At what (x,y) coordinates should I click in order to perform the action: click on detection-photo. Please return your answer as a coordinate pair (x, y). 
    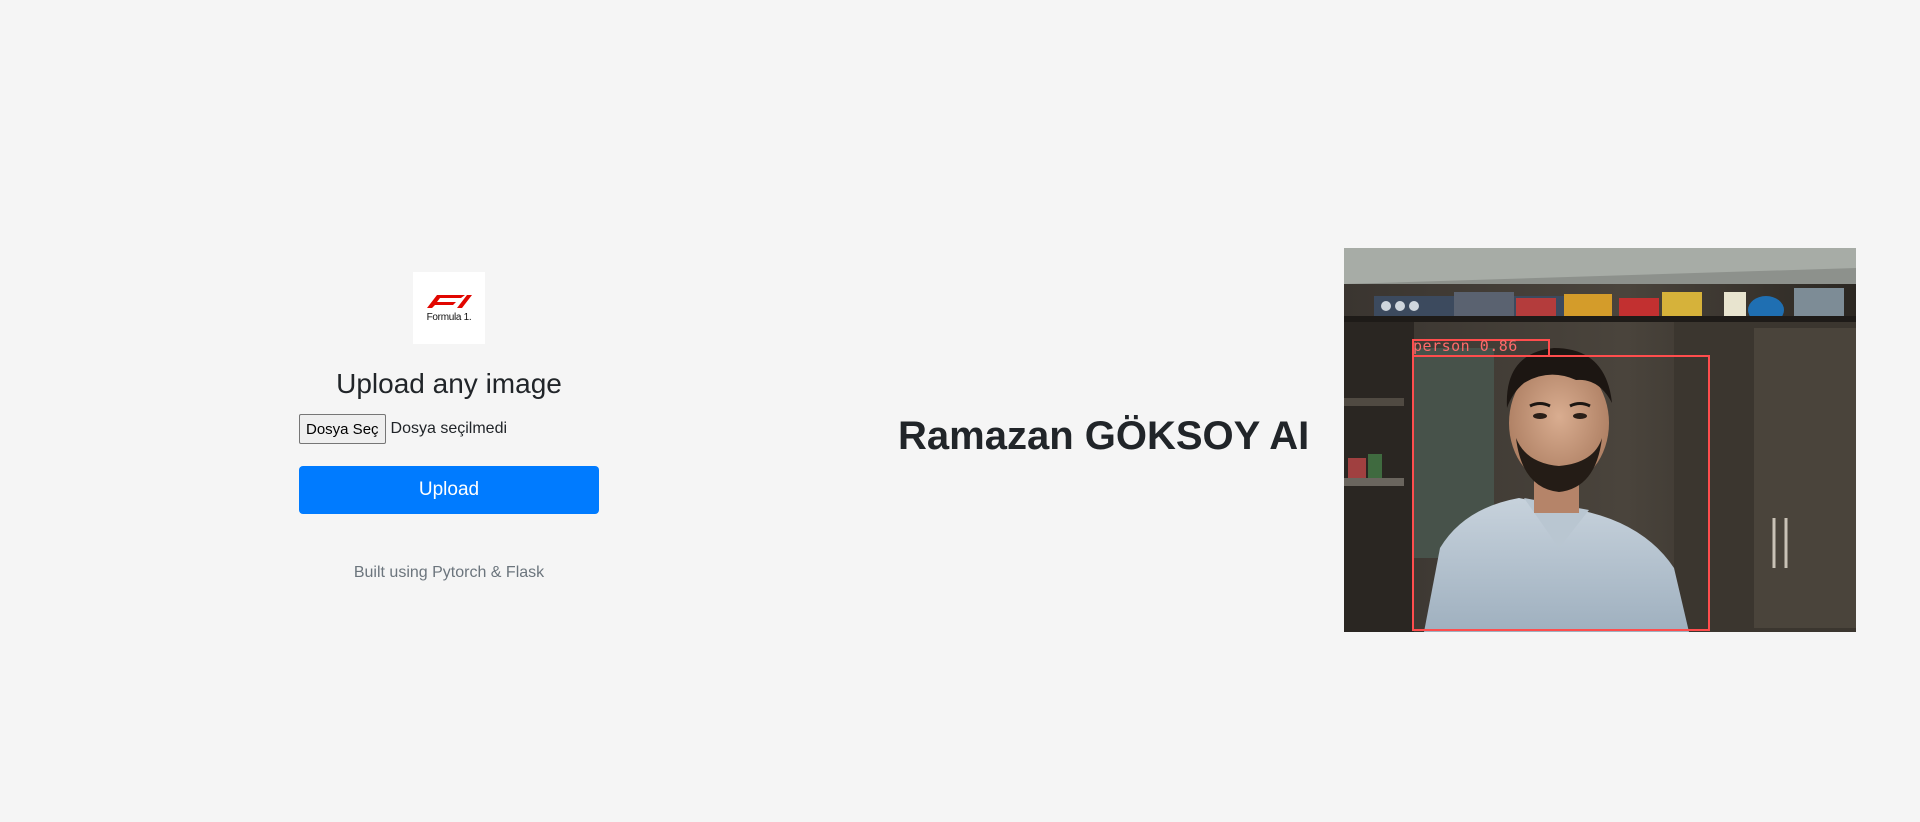
    Looking at the image, I should click on (1600, 440).